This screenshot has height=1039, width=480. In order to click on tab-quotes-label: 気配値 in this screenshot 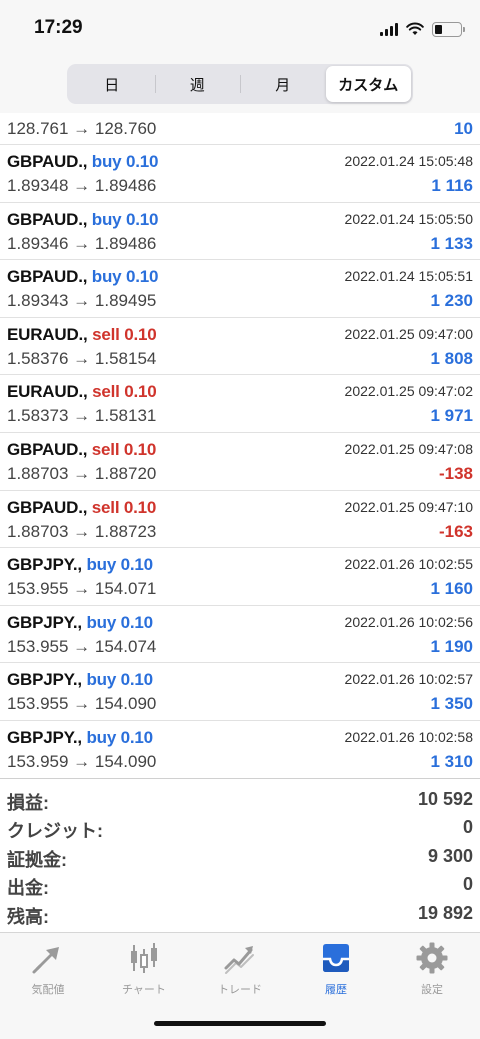, I will do `click(48, 990)`.